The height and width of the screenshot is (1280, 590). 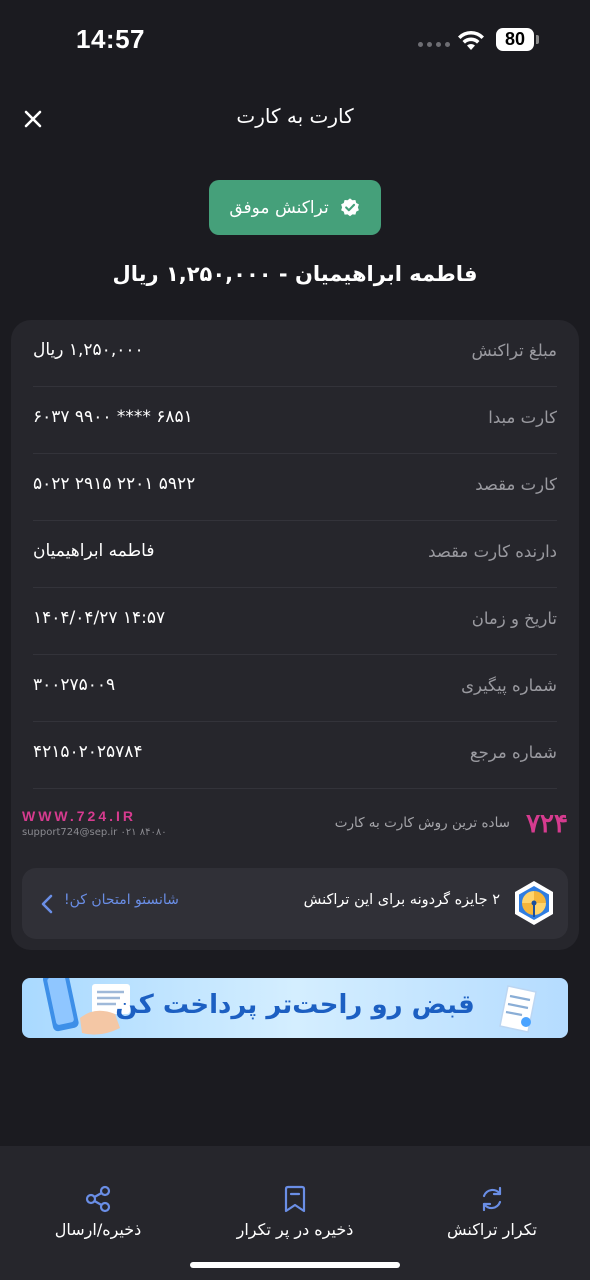 What do you see at coordinates (113, 417) in the screenshot?
I see `detail-value: ۶۰۳۷ ۹۹۰۰ **** ۶۸۵۱` at bounding box center [113, 417].